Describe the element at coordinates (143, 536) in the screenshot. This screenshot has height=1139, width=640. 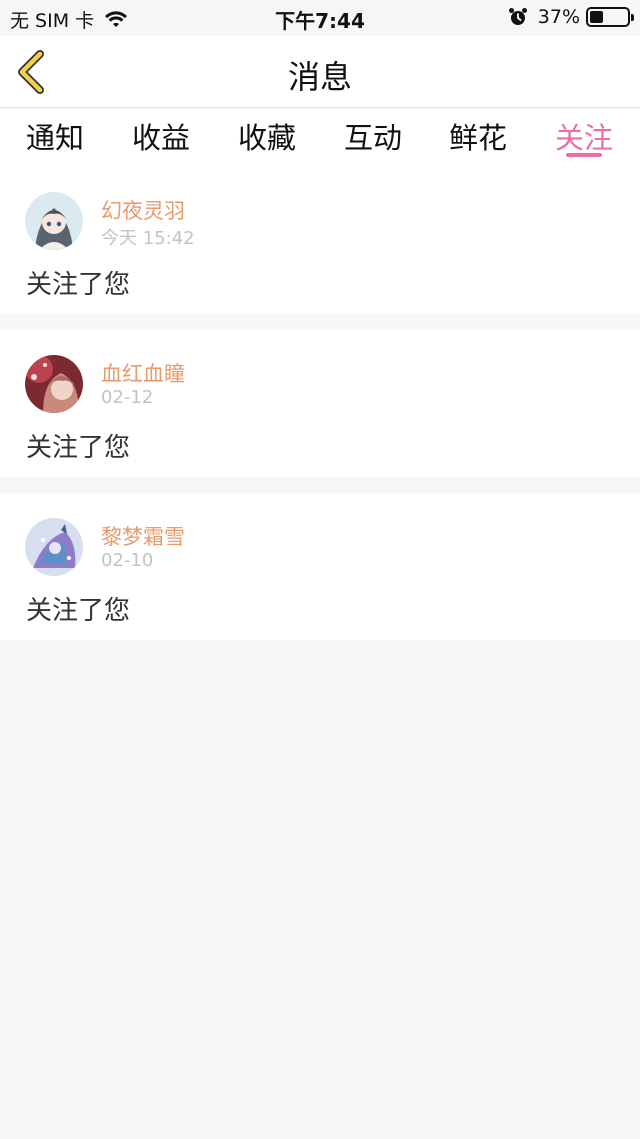
I see `username: 黎梦霜雪` at that location.